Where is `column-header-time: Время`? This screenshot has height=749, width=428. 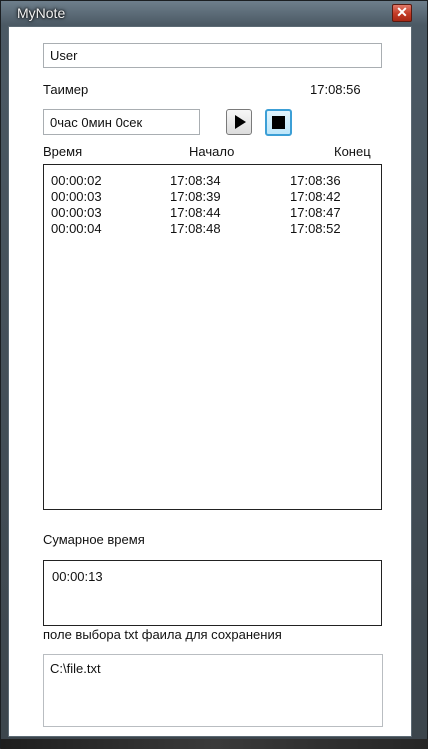 column-header-time: Время is located at coordinates (63, 151).